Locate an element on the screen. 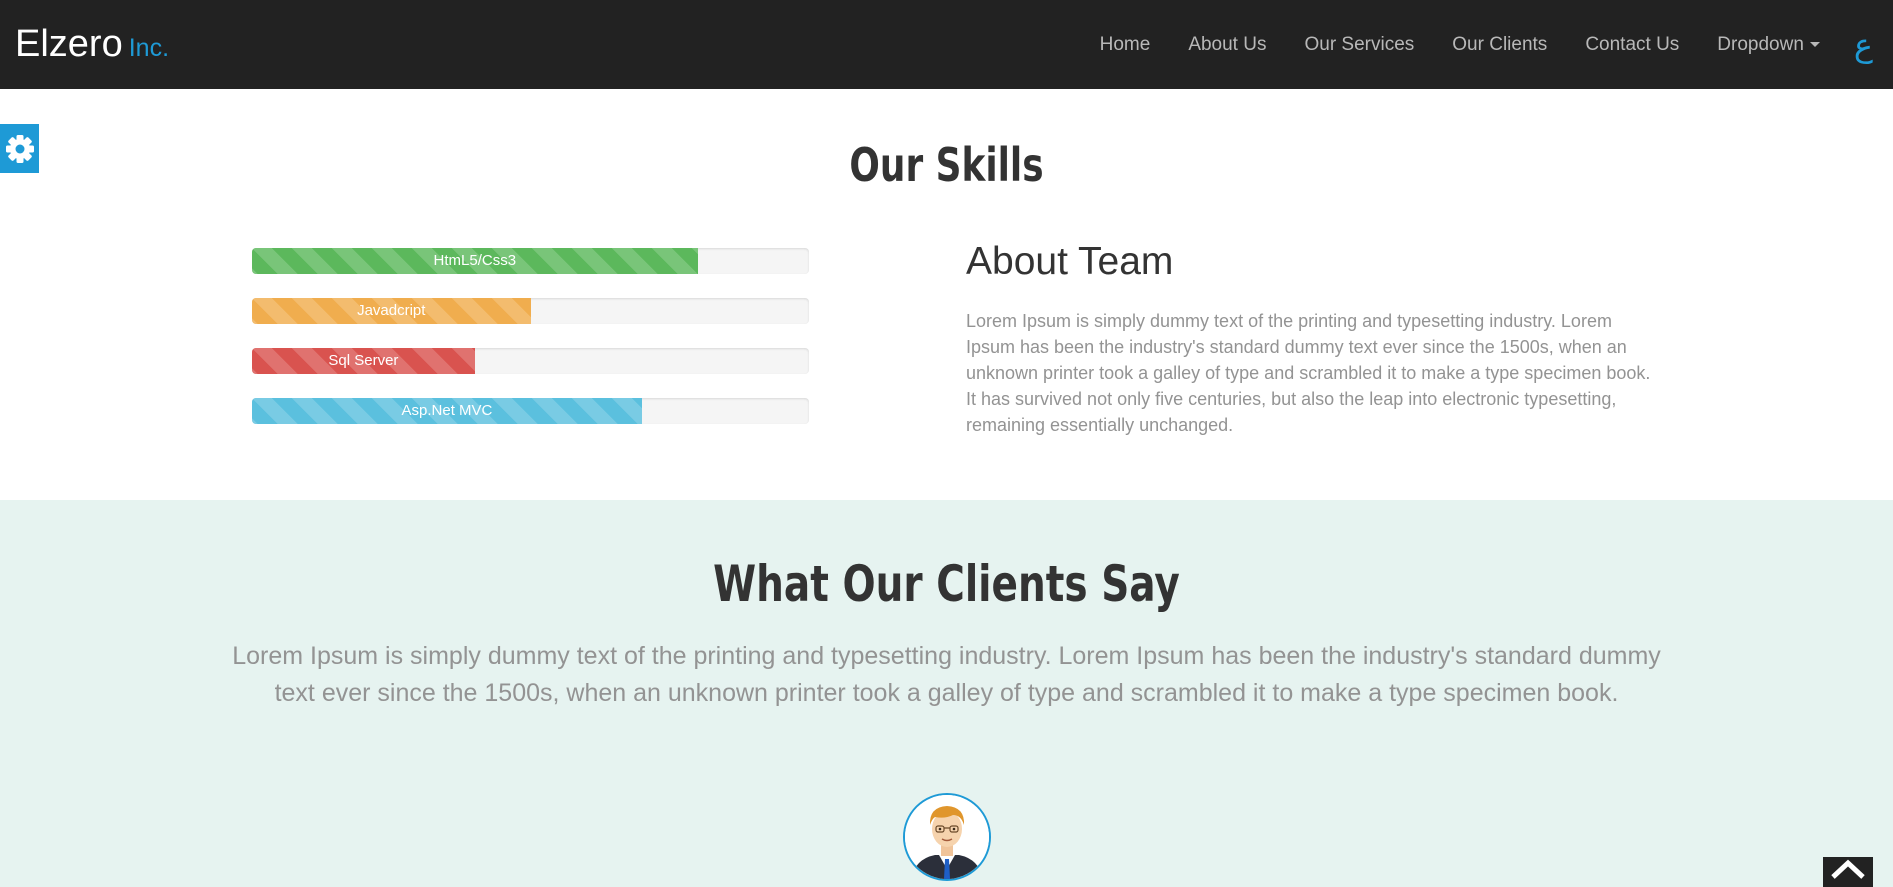 Image resolution: width=1893 pixels, height=887 pixels. nav-dropdown: Dropdown is located at coordinates (1768, 45).